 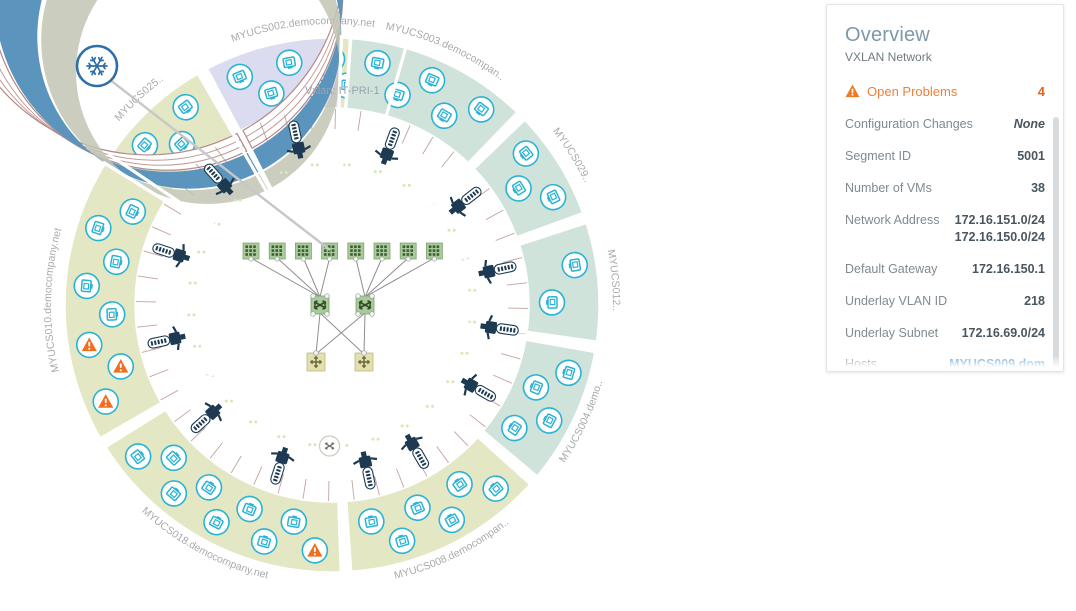 I want to click on detail-key: Number of VMs, so click(x=888, y=188).